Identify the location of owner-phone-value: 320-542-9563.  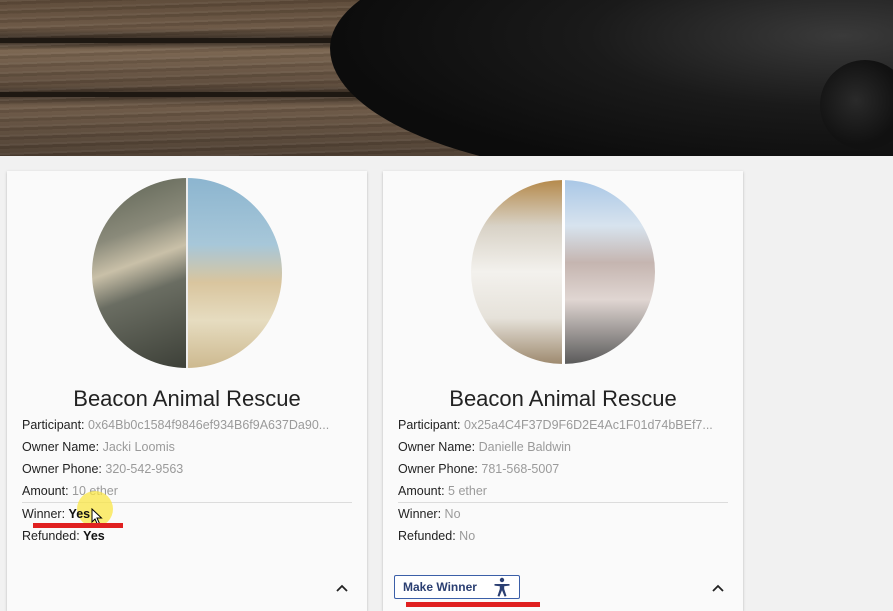
(144, 469).